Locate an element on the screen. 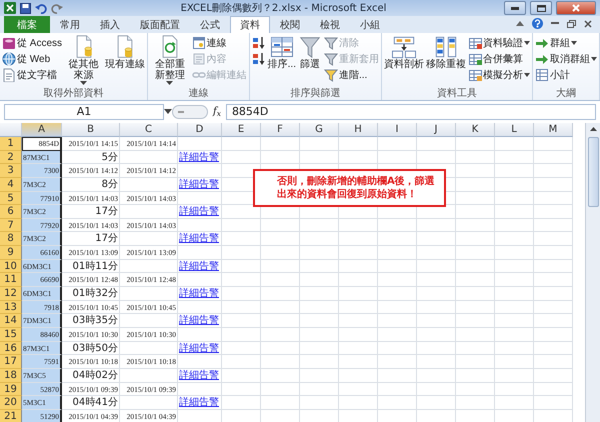 The image size is (600, 422). file-tab: 檔案 is located at coordinates (27, 24).